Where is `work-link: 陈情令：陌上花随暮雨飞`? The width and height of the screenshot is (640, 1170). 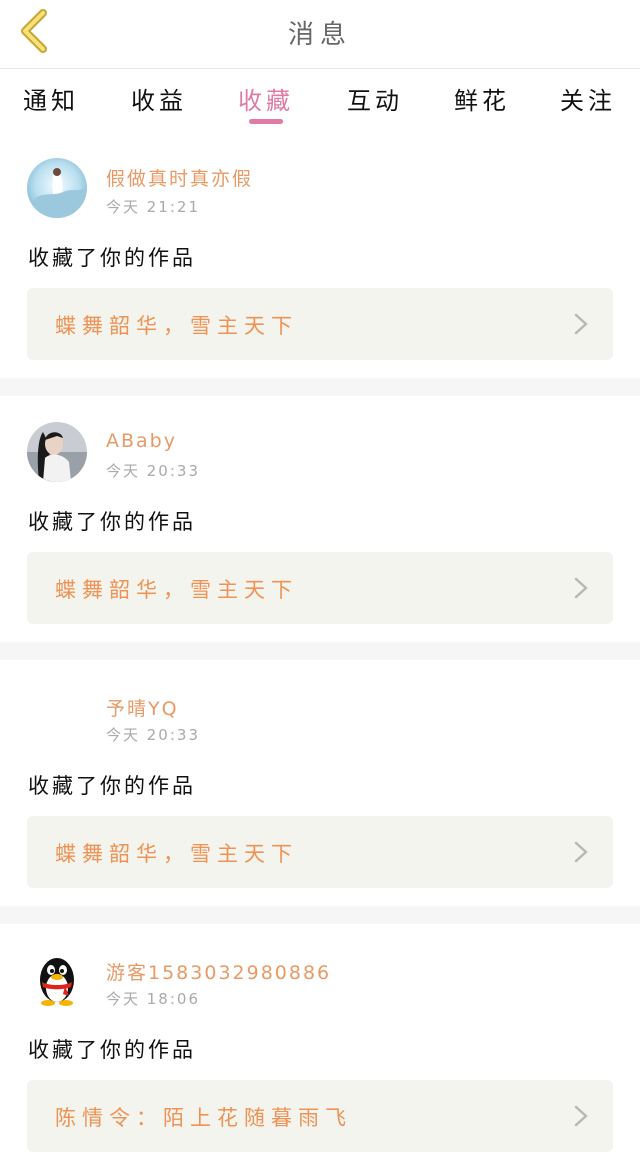 work-link: 陈情令：陌上花随暮雨飞 is located at coordinates (320, 1116).